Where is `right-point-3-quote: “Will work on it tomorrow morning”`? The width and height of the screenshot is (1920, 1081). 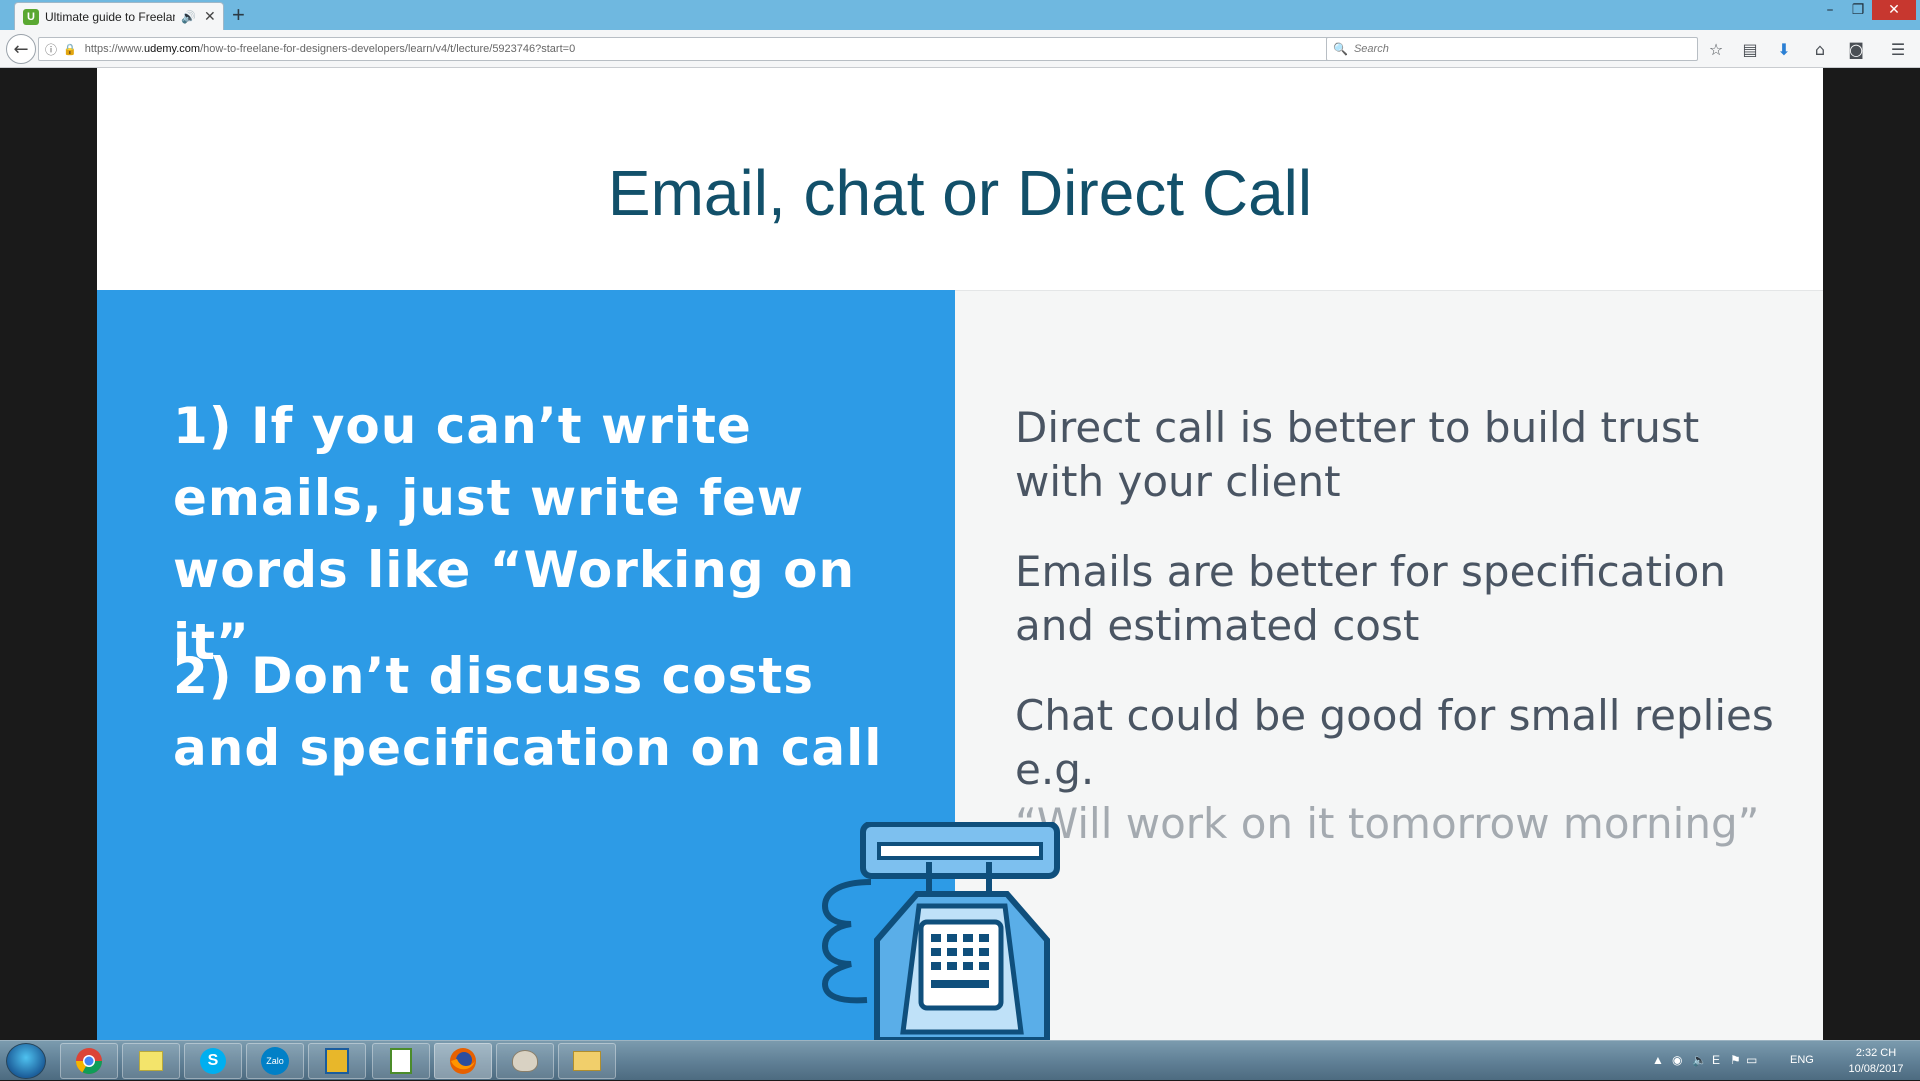
right-point-3-quote: “Will work on it tomorrow morning” is located at coordinates (1387, 823).